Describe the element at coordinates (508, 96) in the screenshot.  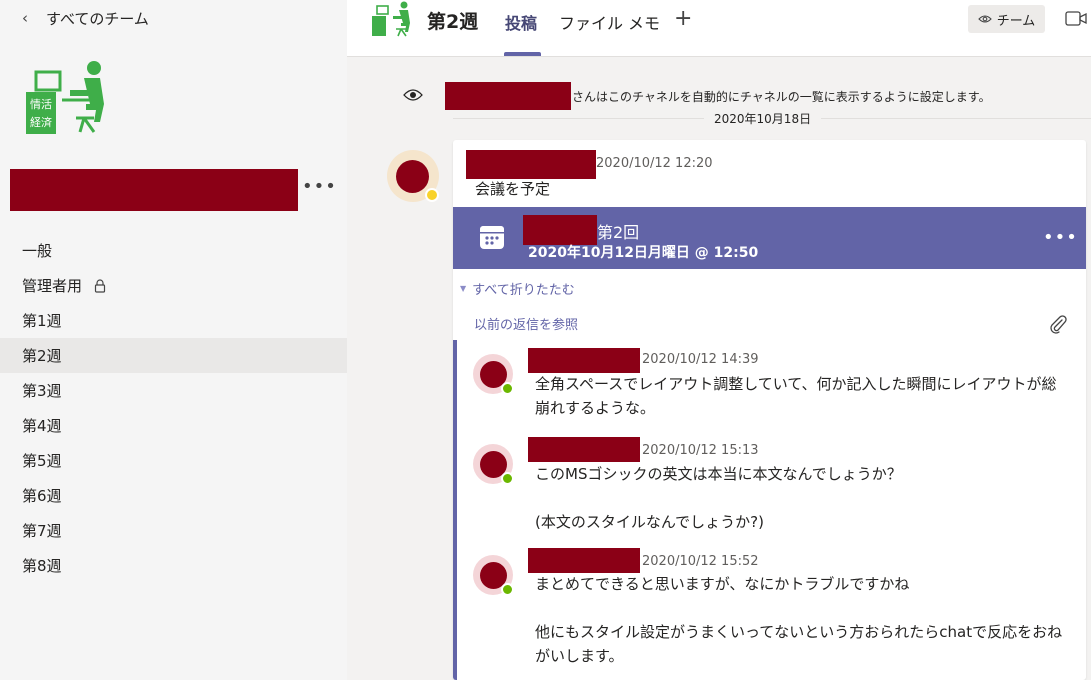
I see `system-message-user-redacted` at that location.